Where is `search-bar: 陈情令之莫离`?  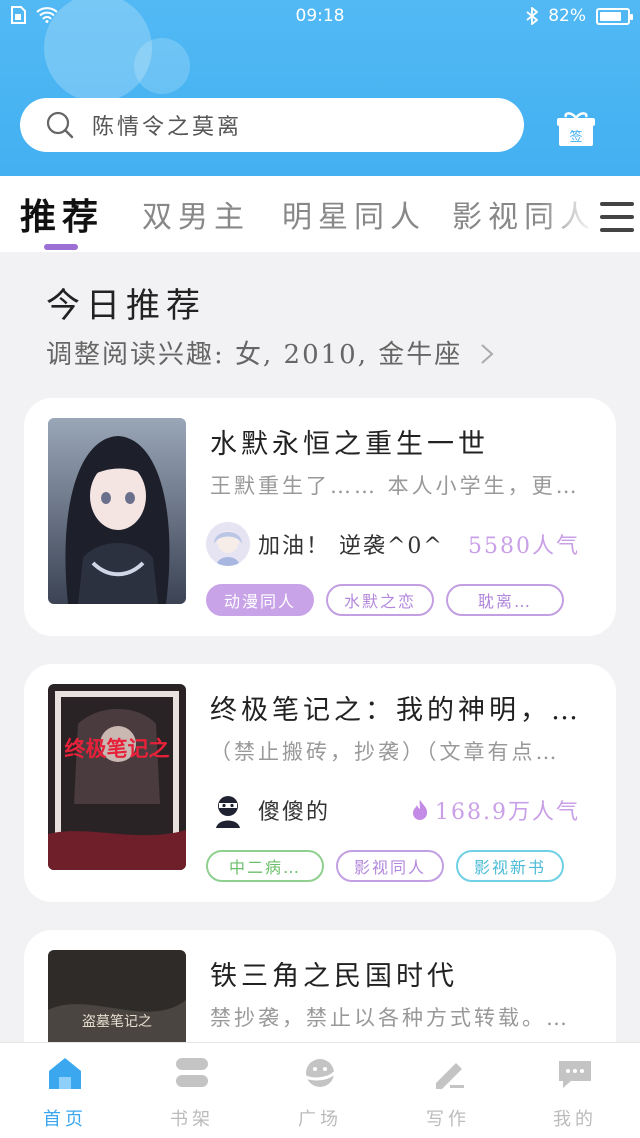
search-bar: 陈情令之莫离 is located at coordinates (272, 125).